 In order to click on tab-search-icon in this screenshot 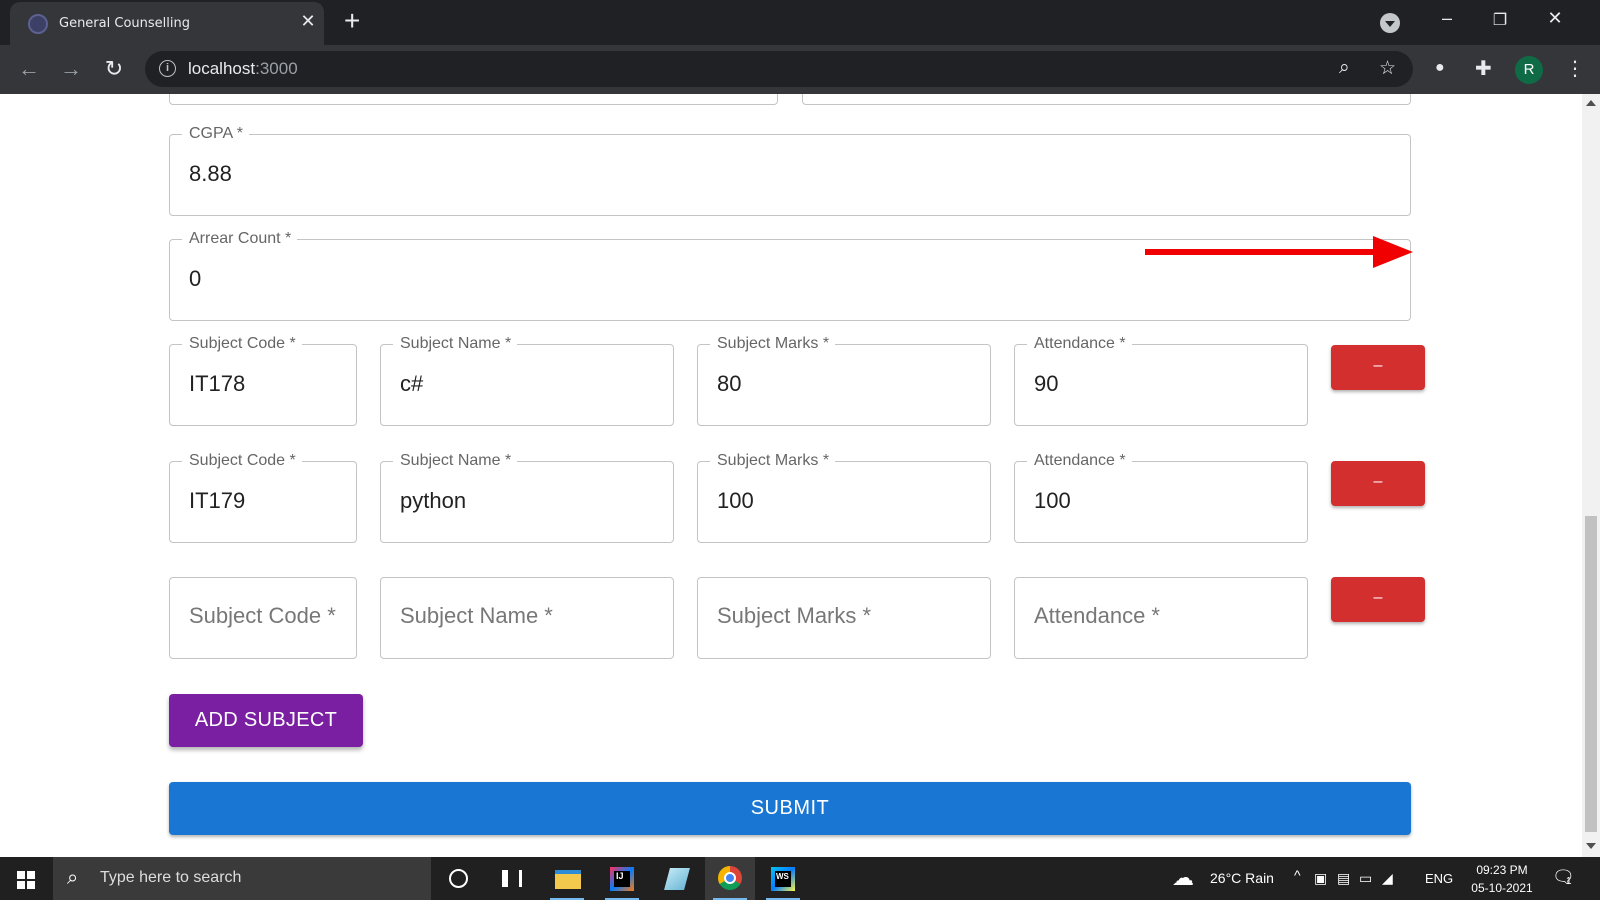, I will do `click(1390, 23)`.